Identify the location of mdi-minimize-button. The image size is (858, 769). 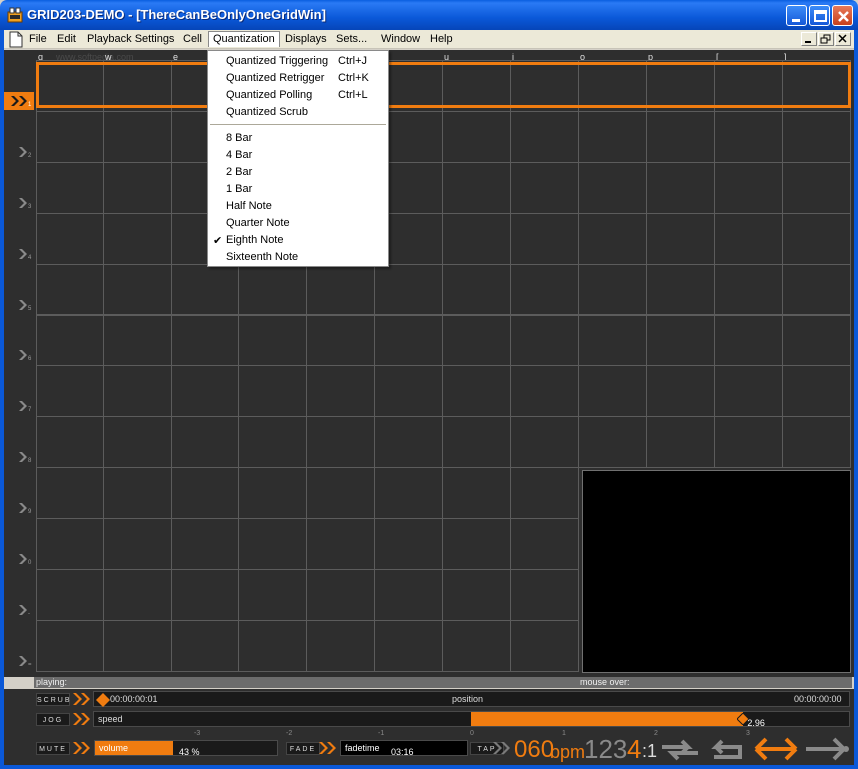
(809, 39).